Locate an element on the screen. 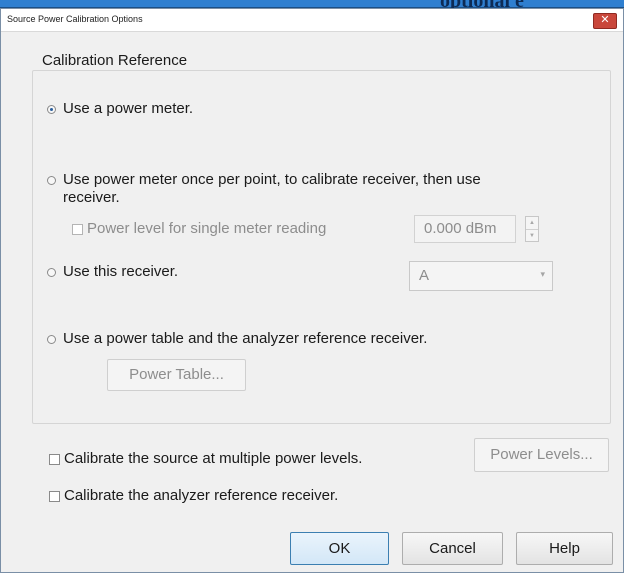 The image size is (624, 573). this-receiver-label: Use this receiver. is located at coordinates (120, 271).